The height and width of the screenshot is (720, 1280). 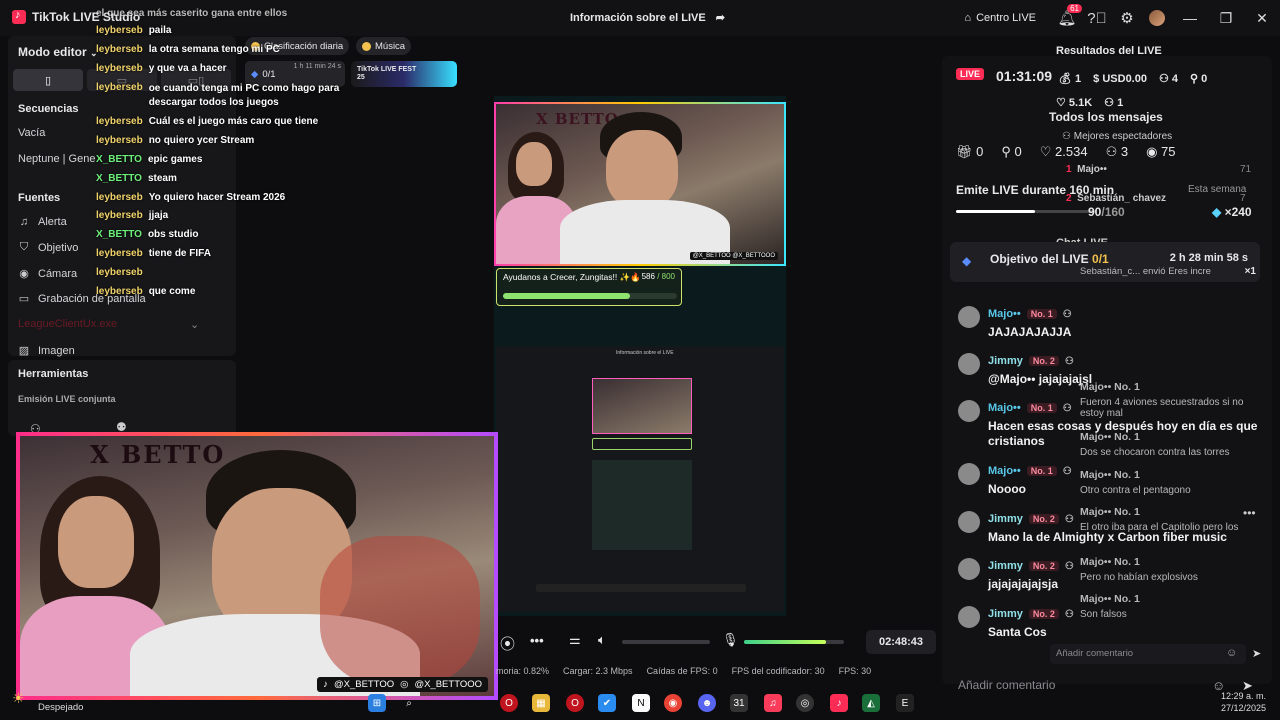 I want to click on fan-icon: ⚇, so click(x=1069, y=361).